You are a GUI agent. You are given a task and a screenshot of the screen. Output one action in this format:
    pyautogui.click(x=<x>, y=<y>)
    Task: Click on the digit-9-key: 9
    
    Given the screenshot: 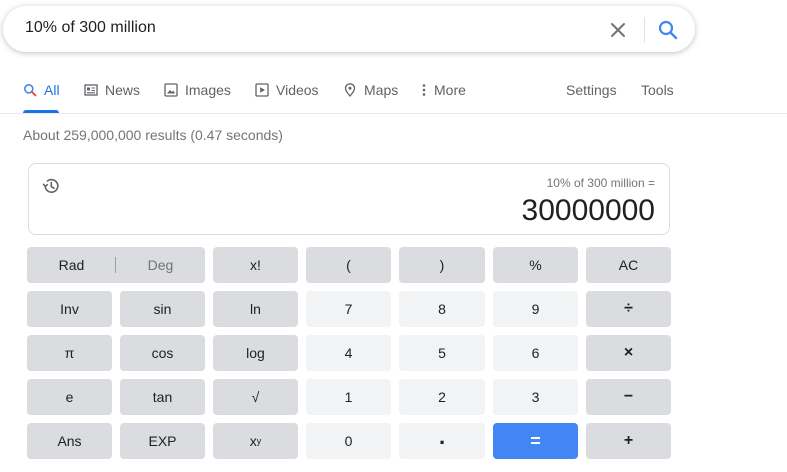 What is the action you would take?
    pyautogui.click(x=535, y=309)
    